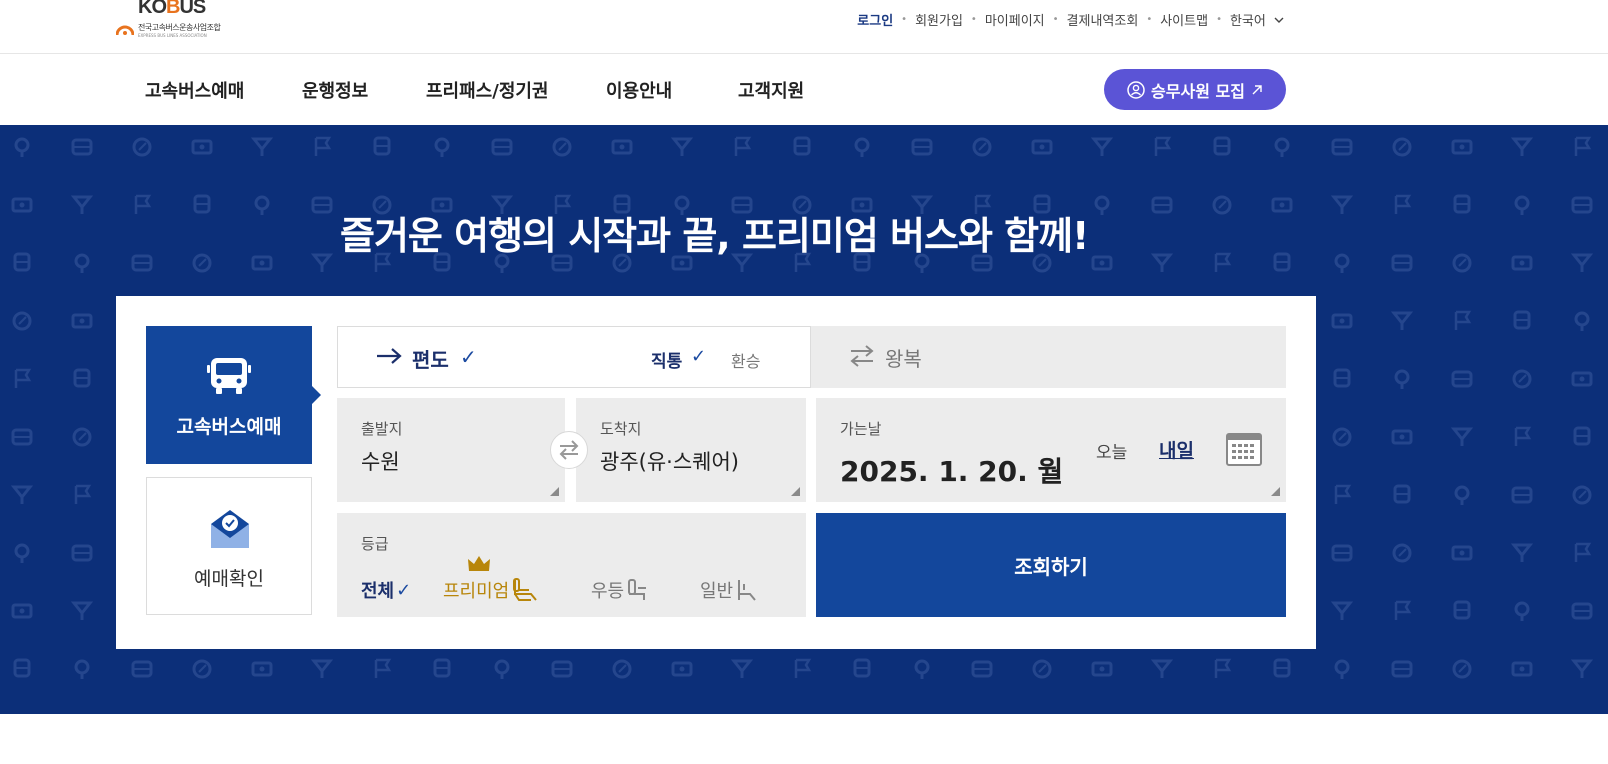 The width and height of the screenshot is (1608, 764). Describe the element at coordinates (1279, 20) in the screenshot. I see `chevron-down-icon` at that location.